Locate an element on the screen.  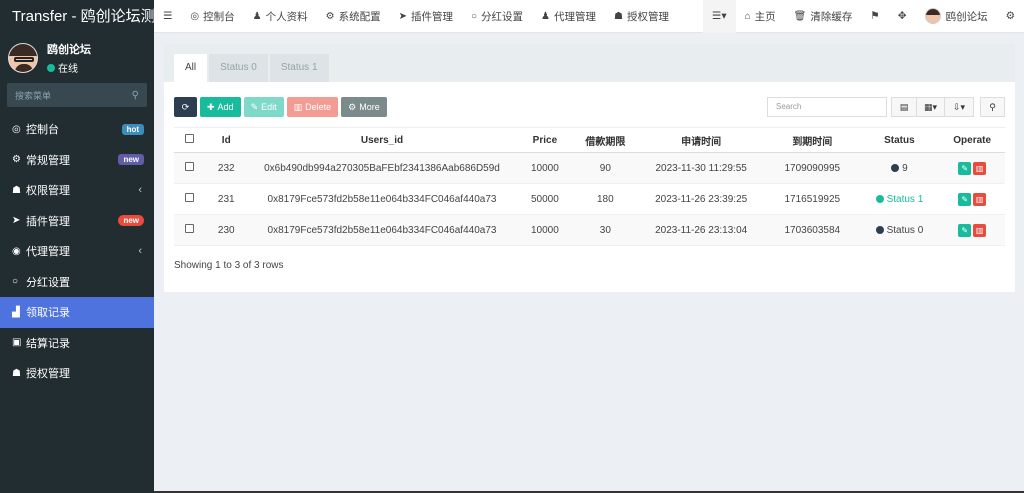
bars-icon: ☰▾ is located at coordinates (719, 16).